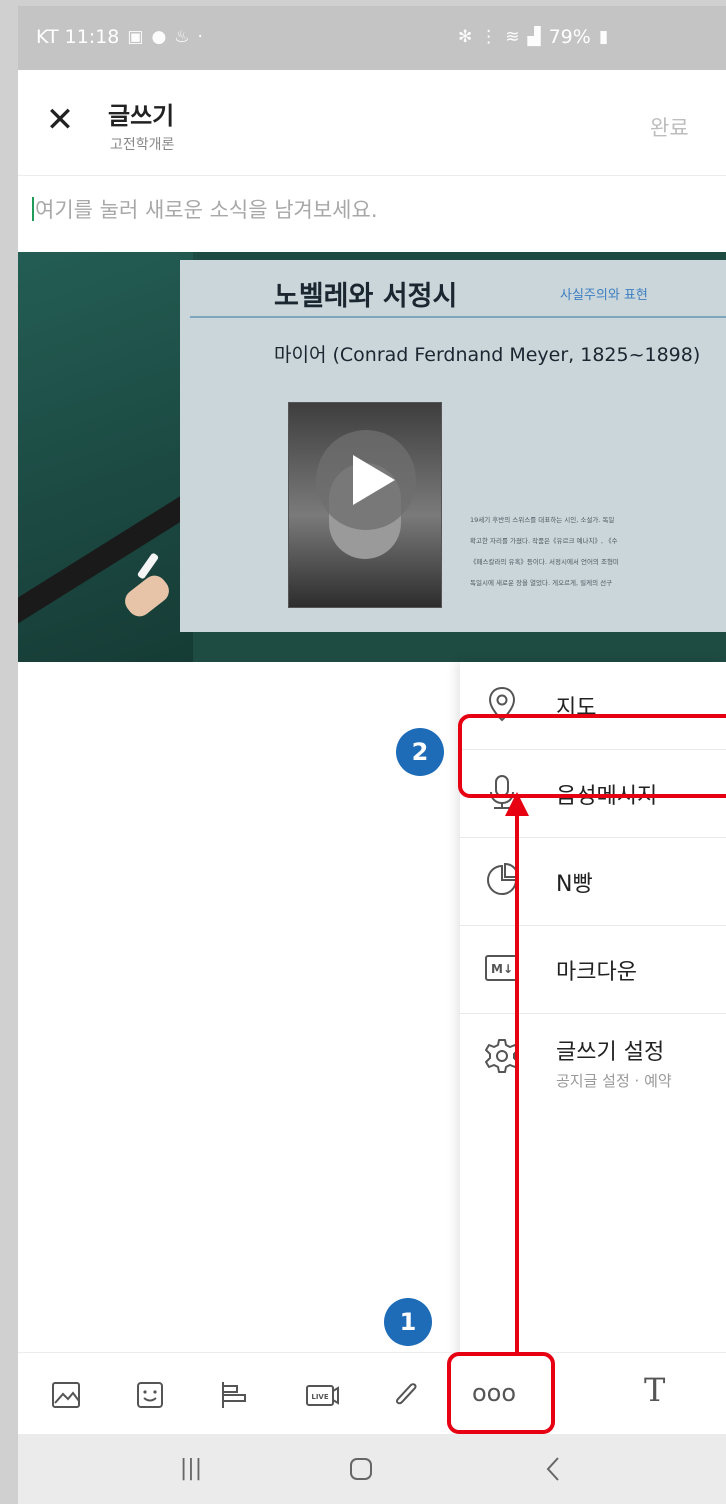 Image resolution: width=726 pixels, height=1504 pixels. Describe the element at coordinates (542, 520) in the screenshot. I see `slide-body-line: 19세기 후반의 스위스를 대표하는 시인, 소설가. 독일` at that location.